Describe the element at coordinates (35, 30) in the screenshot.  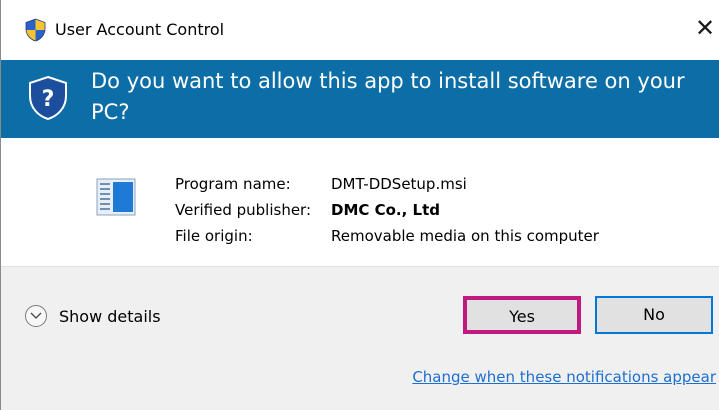
I see `uac-shield-icon` at that location.